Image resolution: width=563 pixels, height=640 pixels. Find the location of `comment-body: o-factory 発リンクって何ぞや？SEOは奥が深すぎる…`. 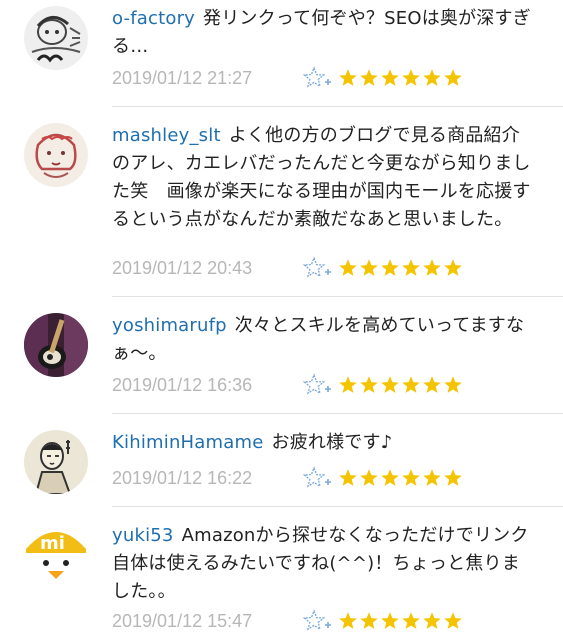

comment-body: o-factory 発リンクって何ぞや？SEOは奥が深すぎる… is located at coordinates (322, 33).